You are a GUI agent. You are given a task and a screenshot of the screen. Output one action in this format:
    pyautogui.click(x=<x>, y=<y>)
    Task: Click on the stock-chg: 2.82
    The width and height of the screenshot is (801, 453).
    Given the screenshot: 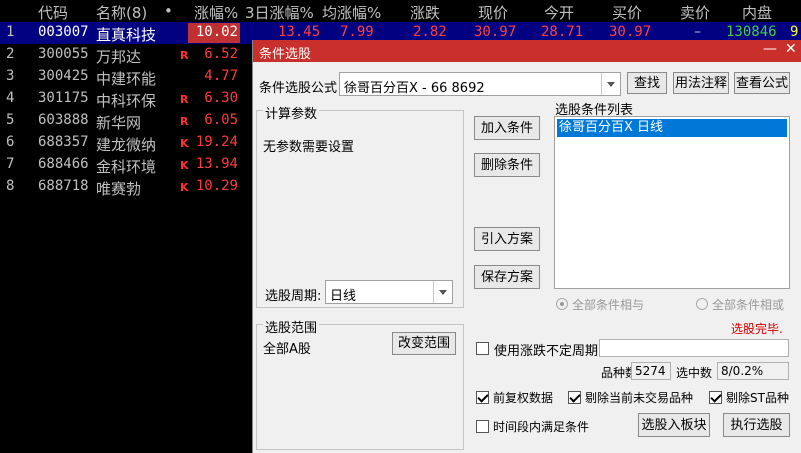 What is the action you would take?
    pyautogui.click(x=430, y=32)
    